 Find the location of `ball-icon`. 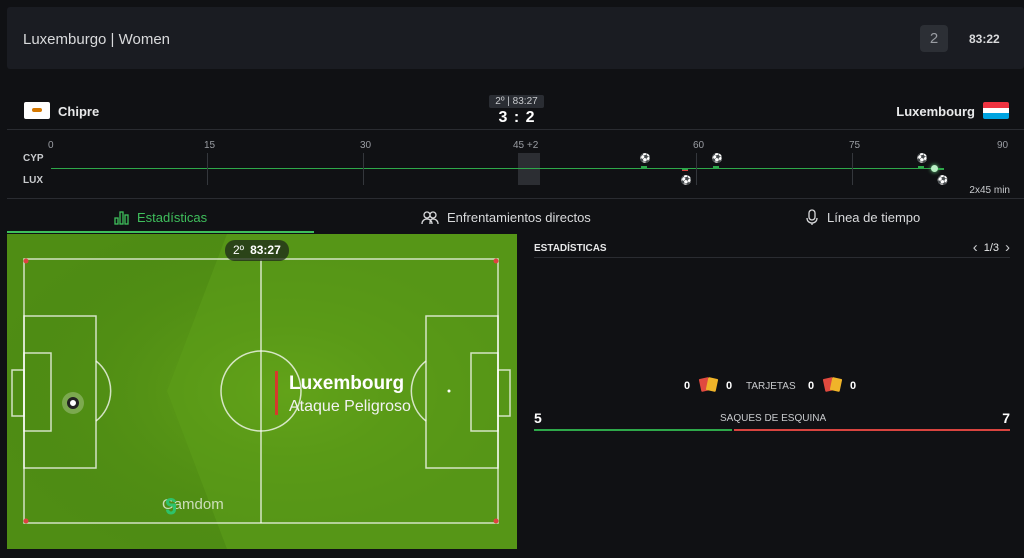

ball-icon is located at coordinates (73, 403).